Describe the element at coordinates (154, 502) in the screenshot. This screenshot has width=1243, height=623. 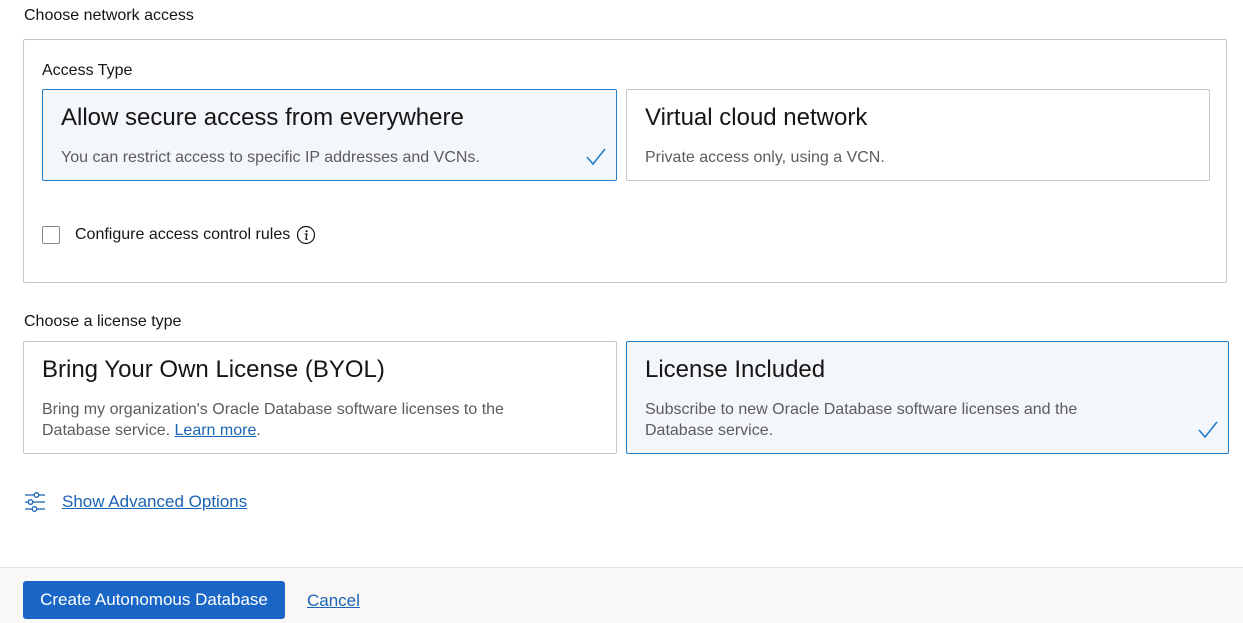
I see `show-advanced-options-link: Show Advanced Options` at that location.